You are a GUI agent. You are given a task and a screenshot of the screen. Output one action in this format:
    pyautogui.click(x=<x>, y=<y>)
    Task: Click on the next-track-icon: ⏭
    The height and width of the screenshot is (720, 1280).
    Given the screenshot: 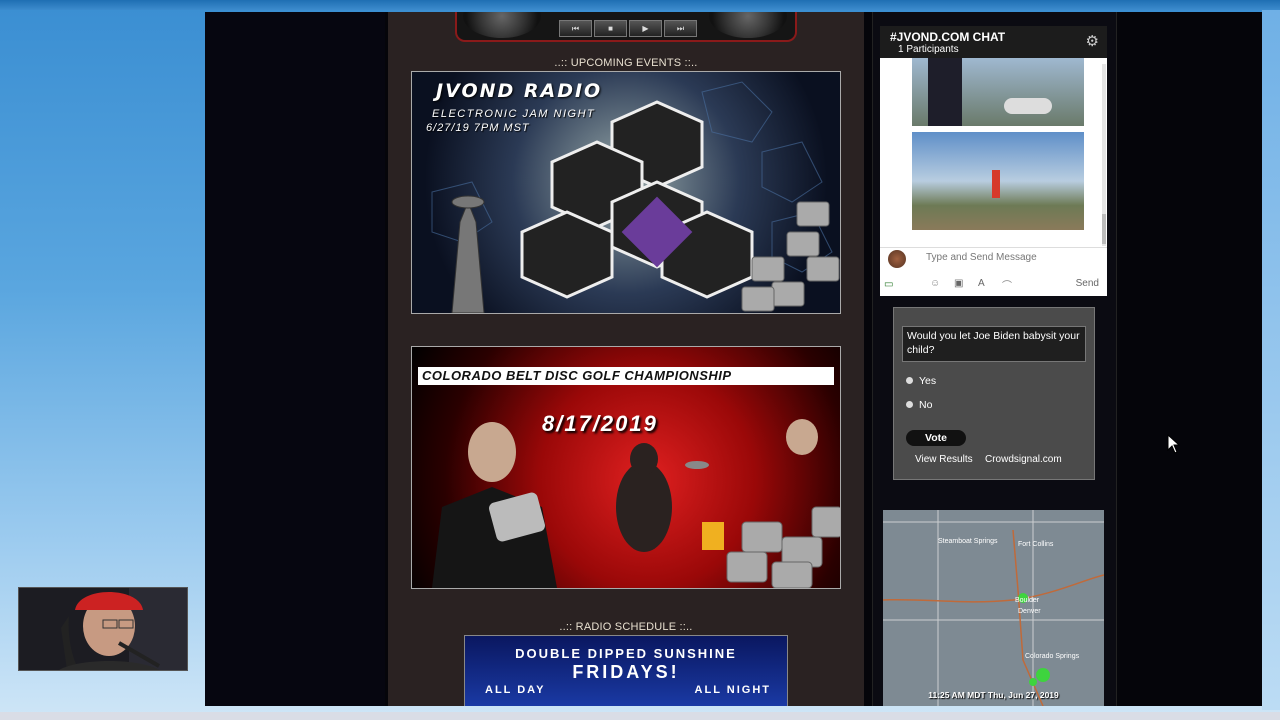 What is the action you would take?
    pyautogui.click(x=680, y=28)
    